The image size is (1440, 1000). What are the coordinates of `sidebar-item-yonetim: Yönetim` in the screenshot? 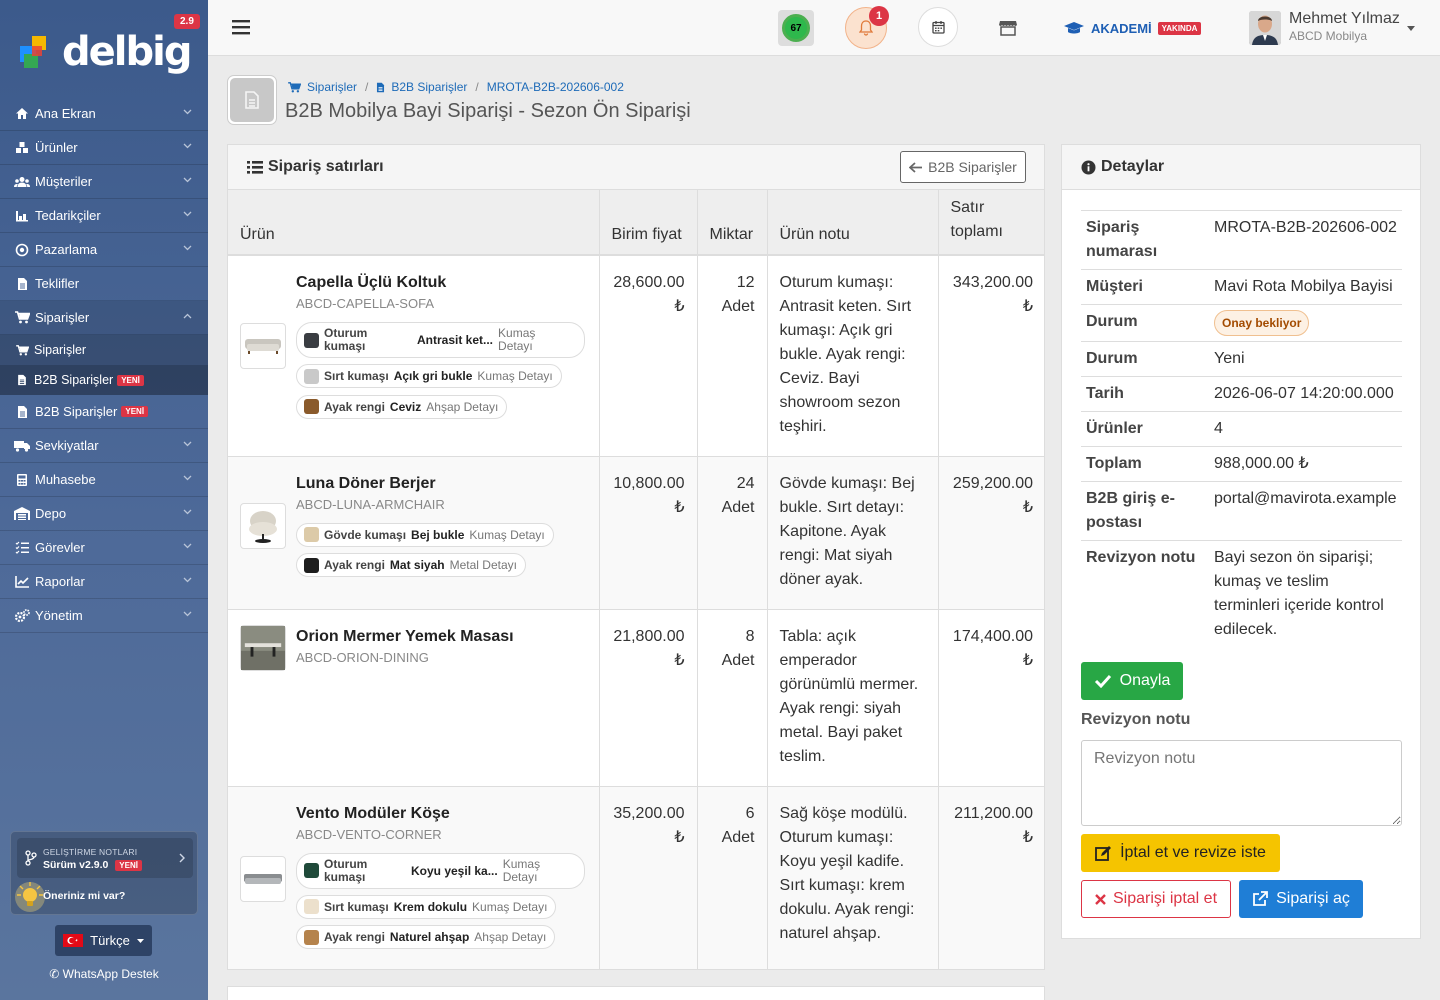 It's located at (104, 616).